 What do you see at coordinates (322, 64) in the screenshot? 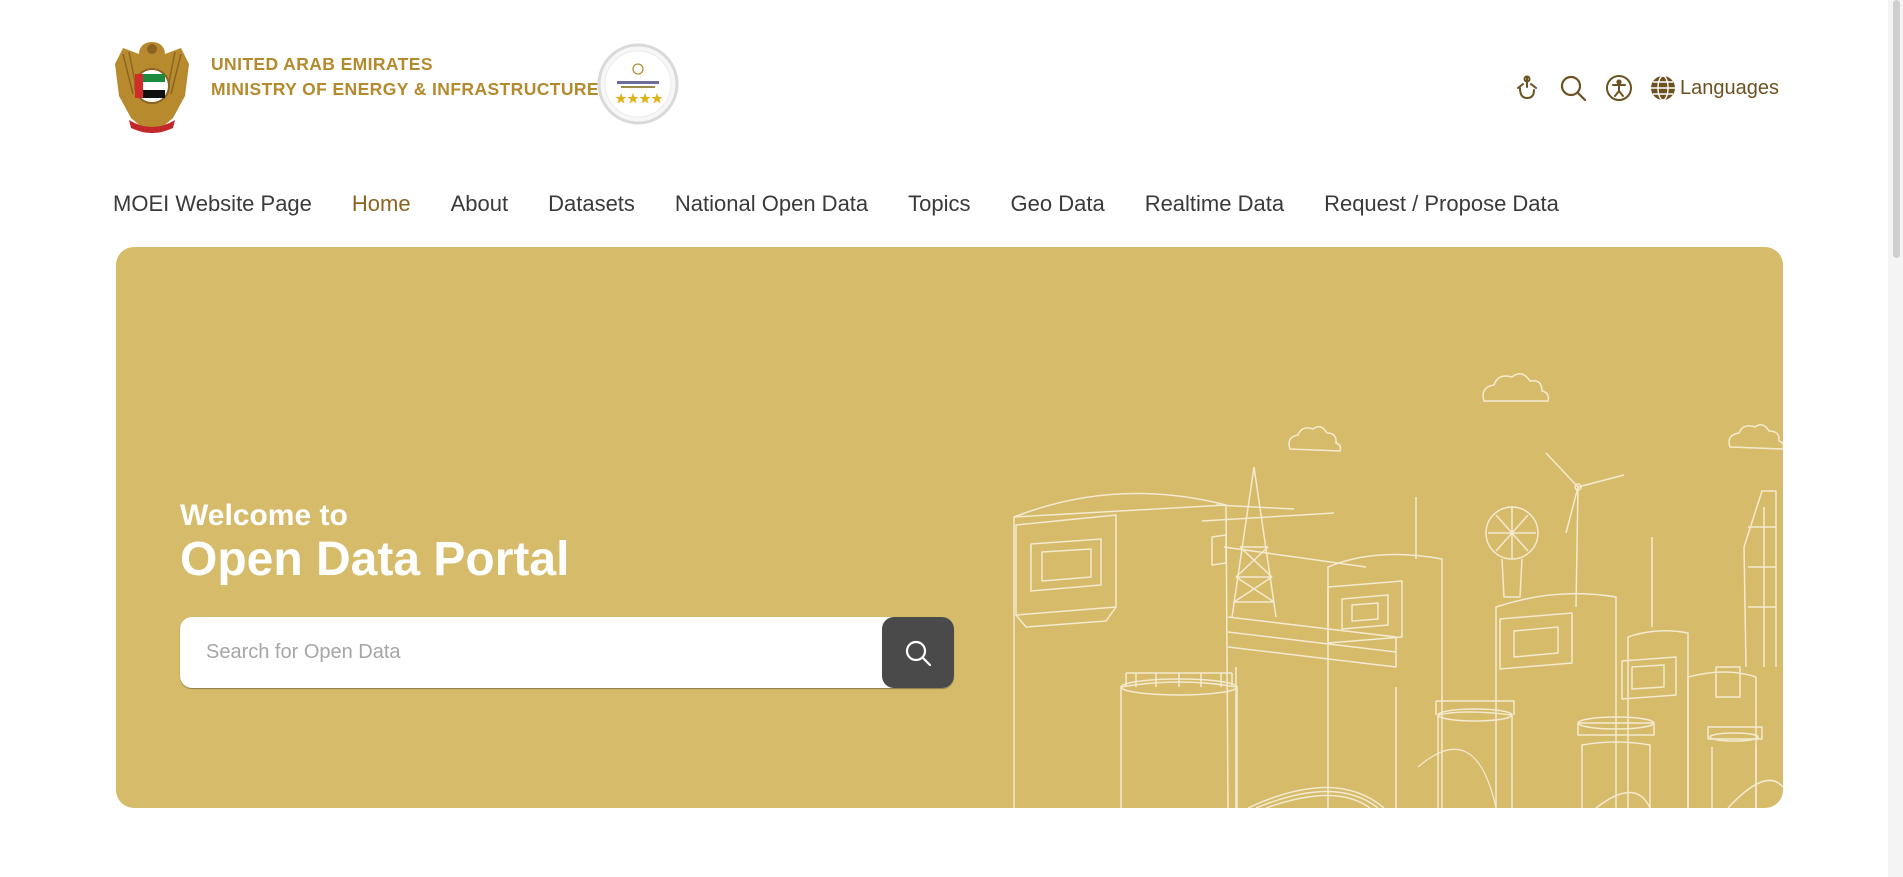
I see `ministry-line-country: UNITED ARAB EMIRATES` at bounding box center [322, 64].